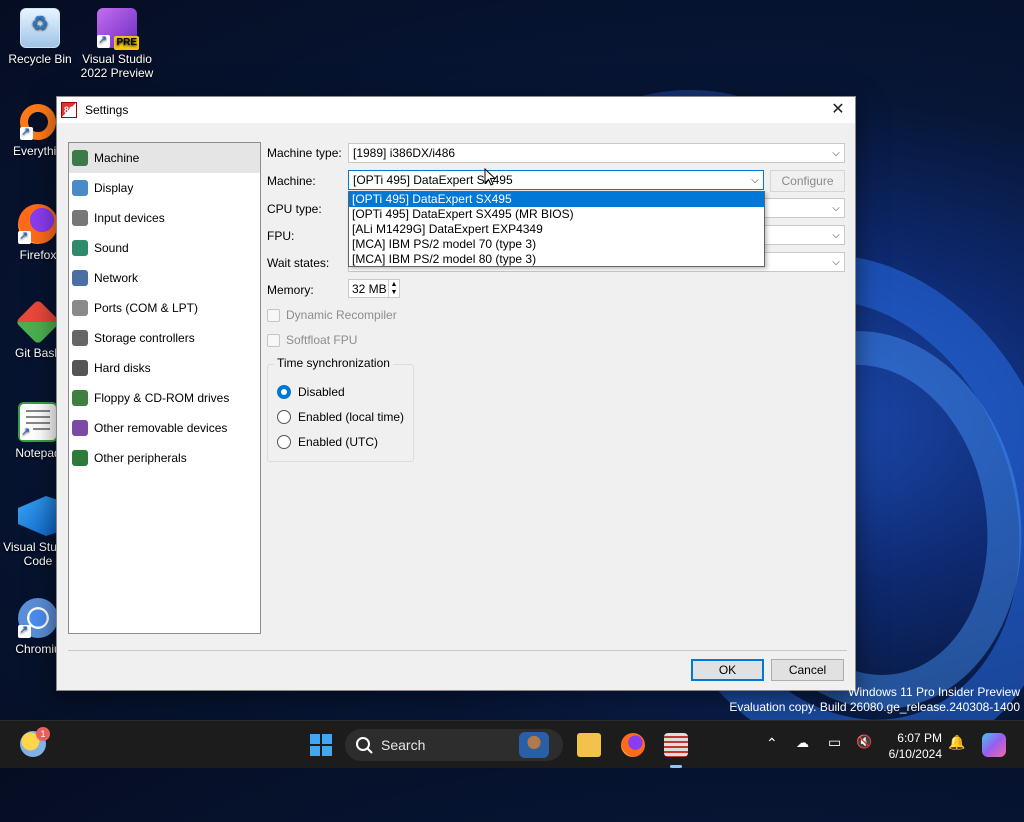  I want to click on clock: 6:07 PM 6/10/2024, so click(915, 746).